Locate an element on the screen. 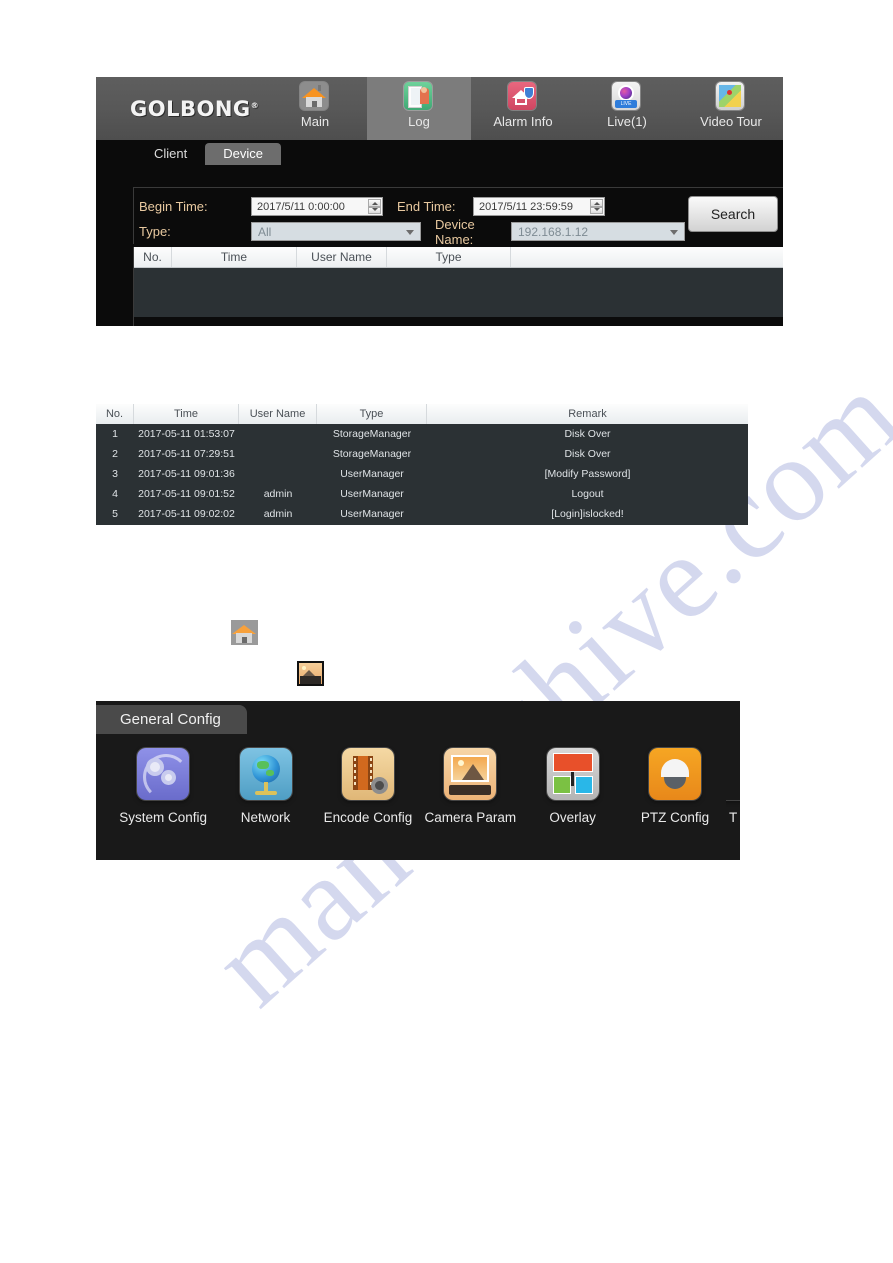 The width and height of the screenshot is (893, 1263). config-item-camera-param: Camera Param is located at coordinates (470, 786).